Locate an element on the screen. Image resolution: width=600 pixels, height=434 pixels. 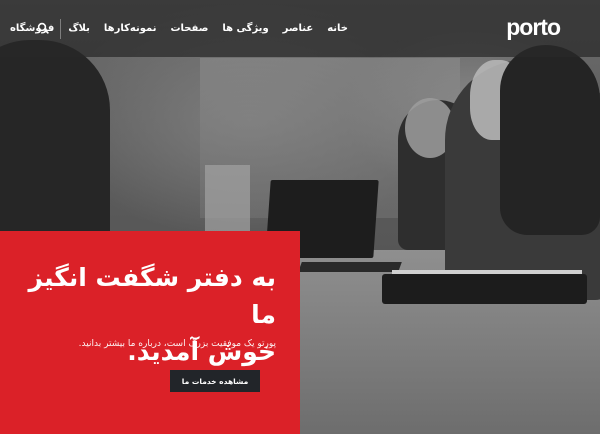
search-icon is located at coordinates (43, 28).